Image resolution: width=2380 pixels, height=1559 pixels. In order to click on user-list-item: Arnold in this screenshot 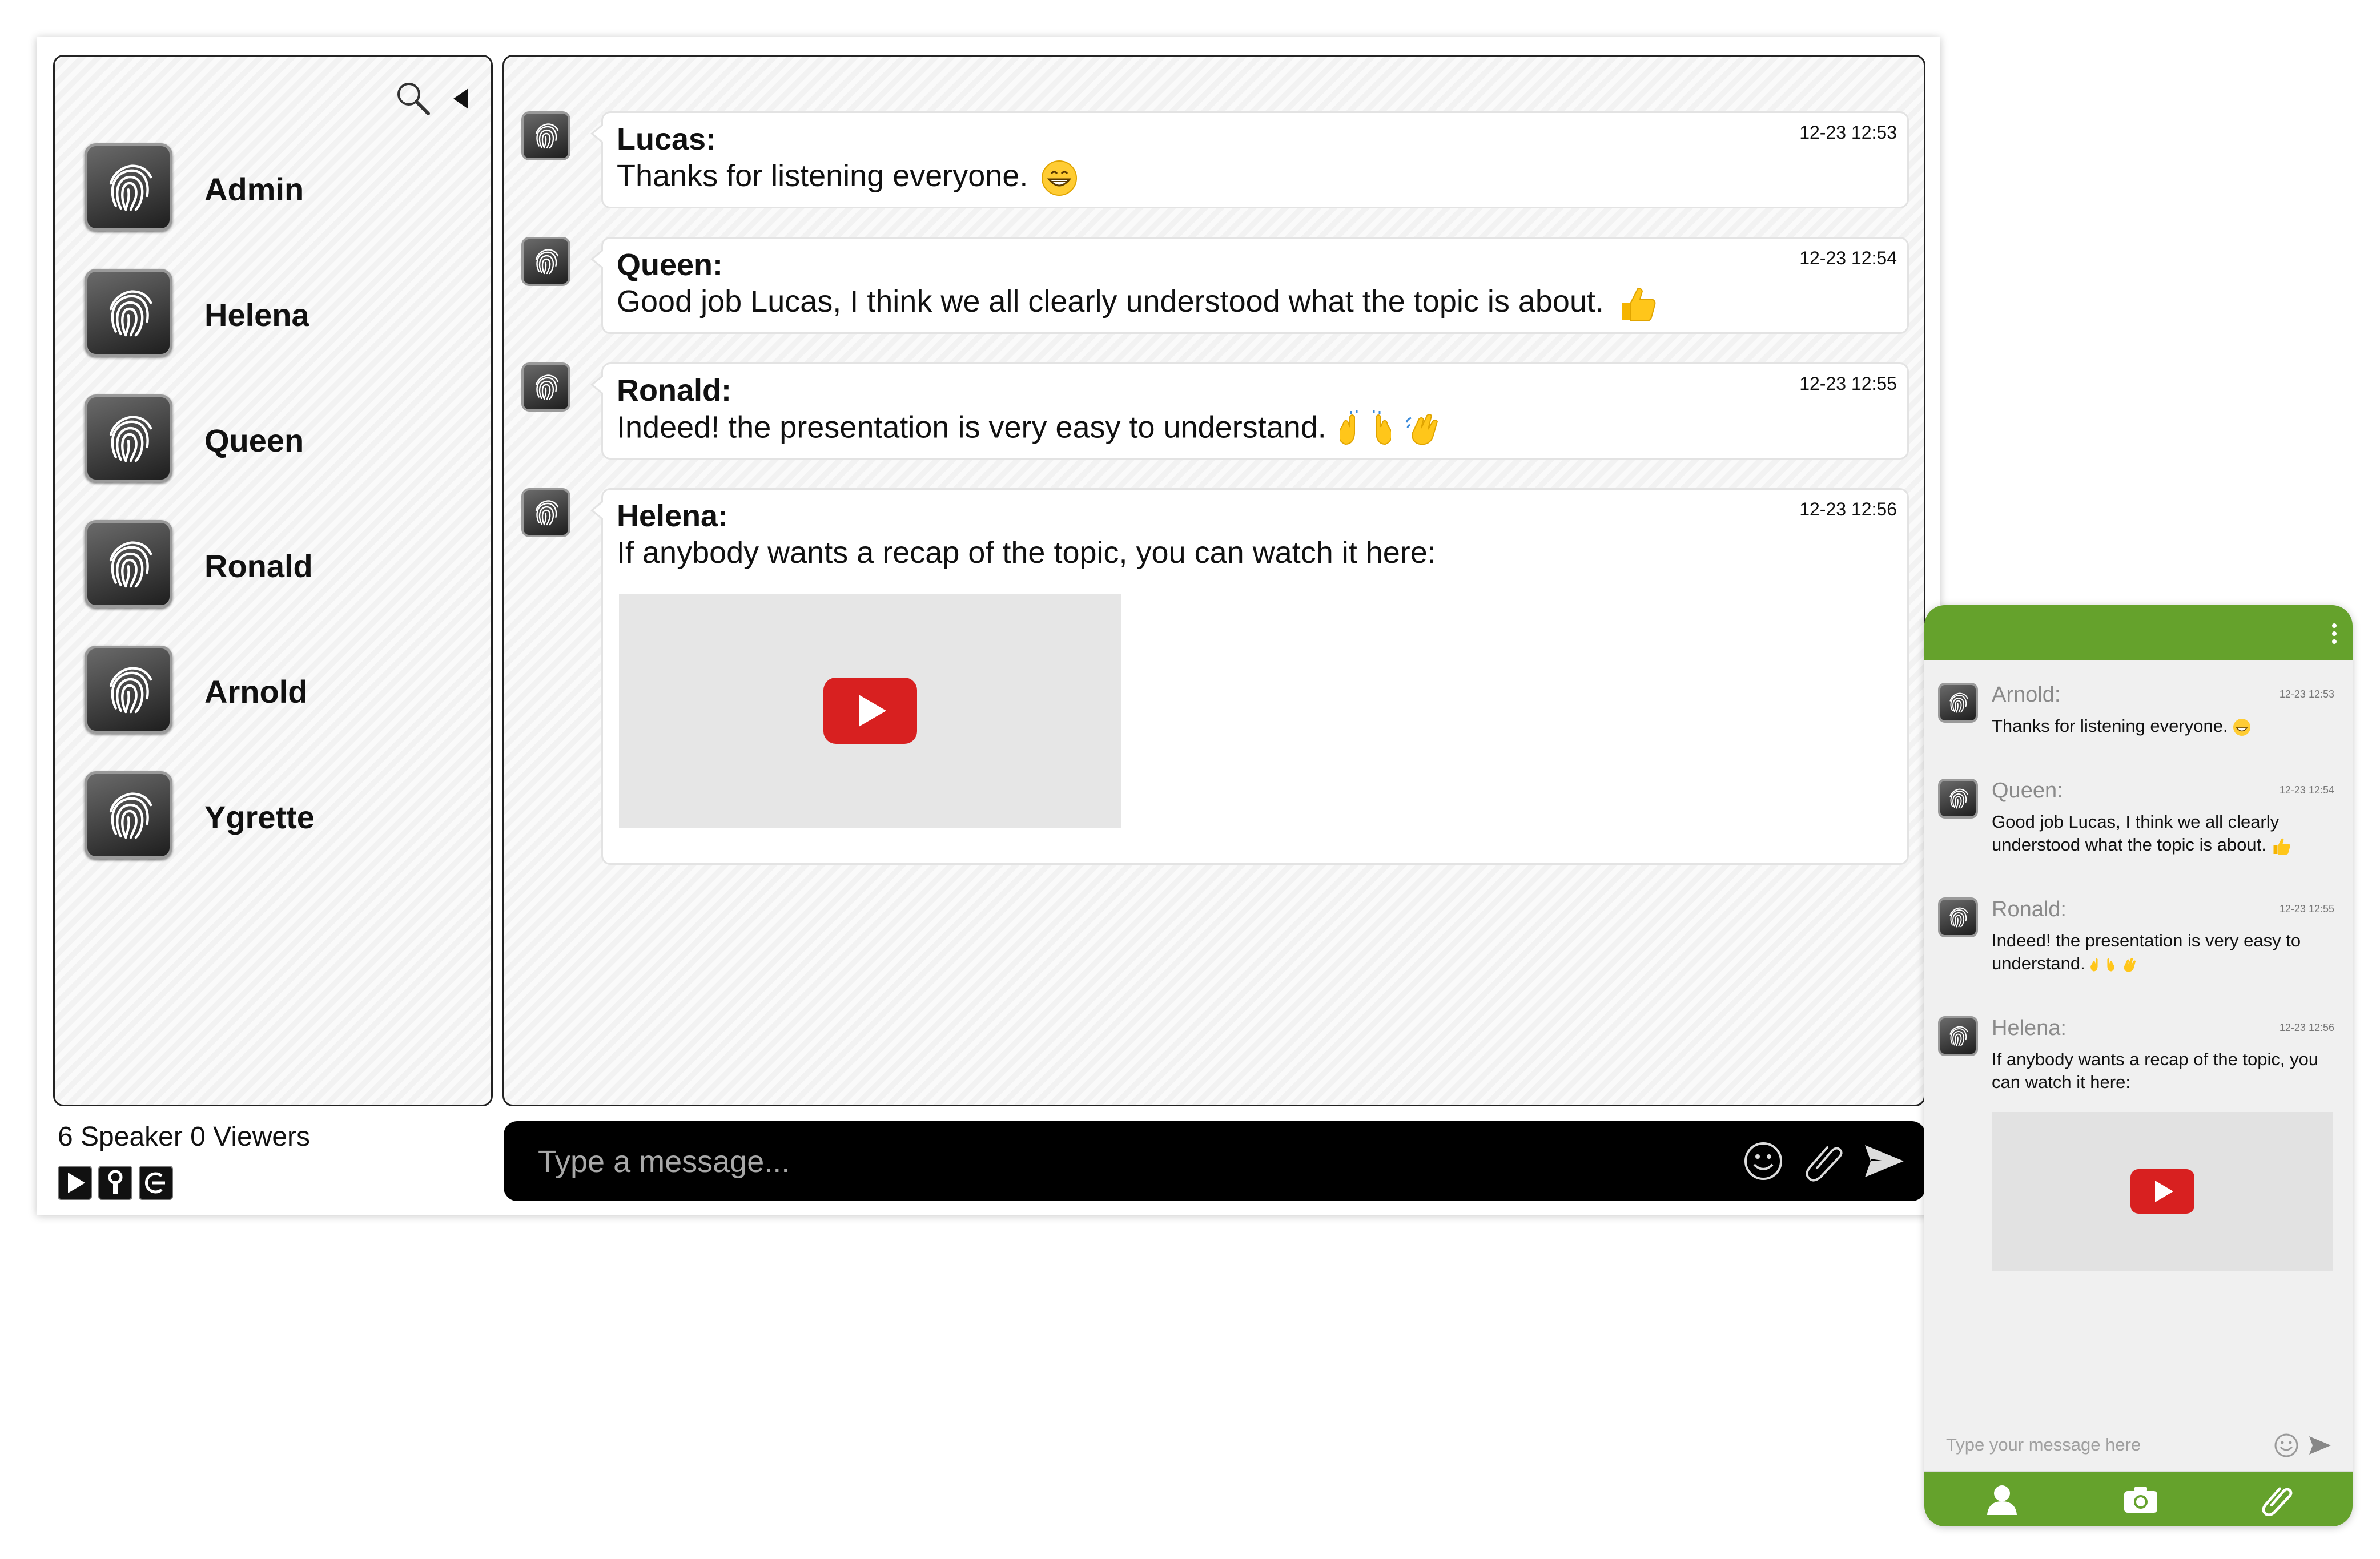, I will do `click(279, 691)`.